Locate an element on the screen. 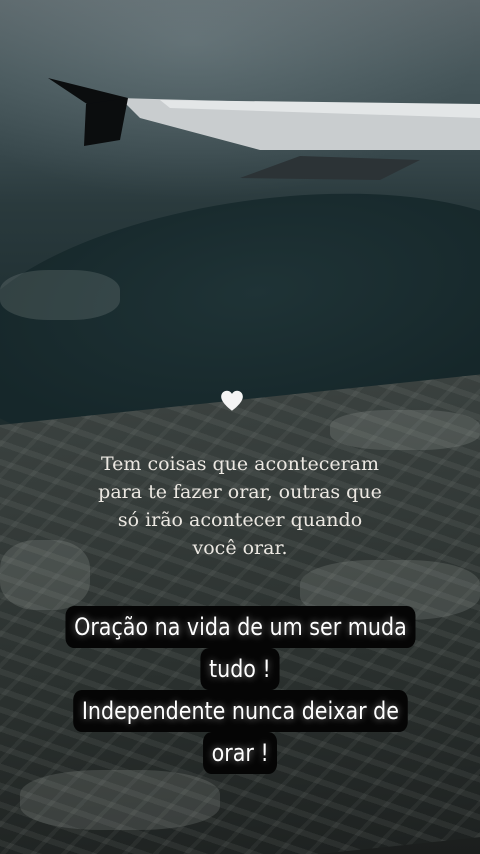  heart-icon is located at coordinates (232, 400).